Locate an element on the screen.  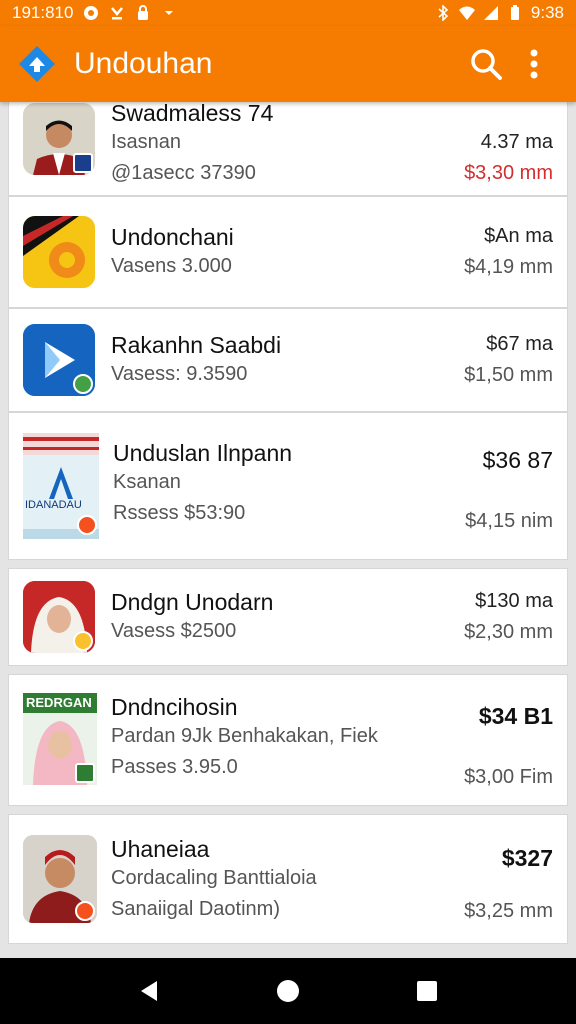
list-item: Undonchani Vasens 3.000 $An ma $4,19 mm is located at coordinates (288, 252).